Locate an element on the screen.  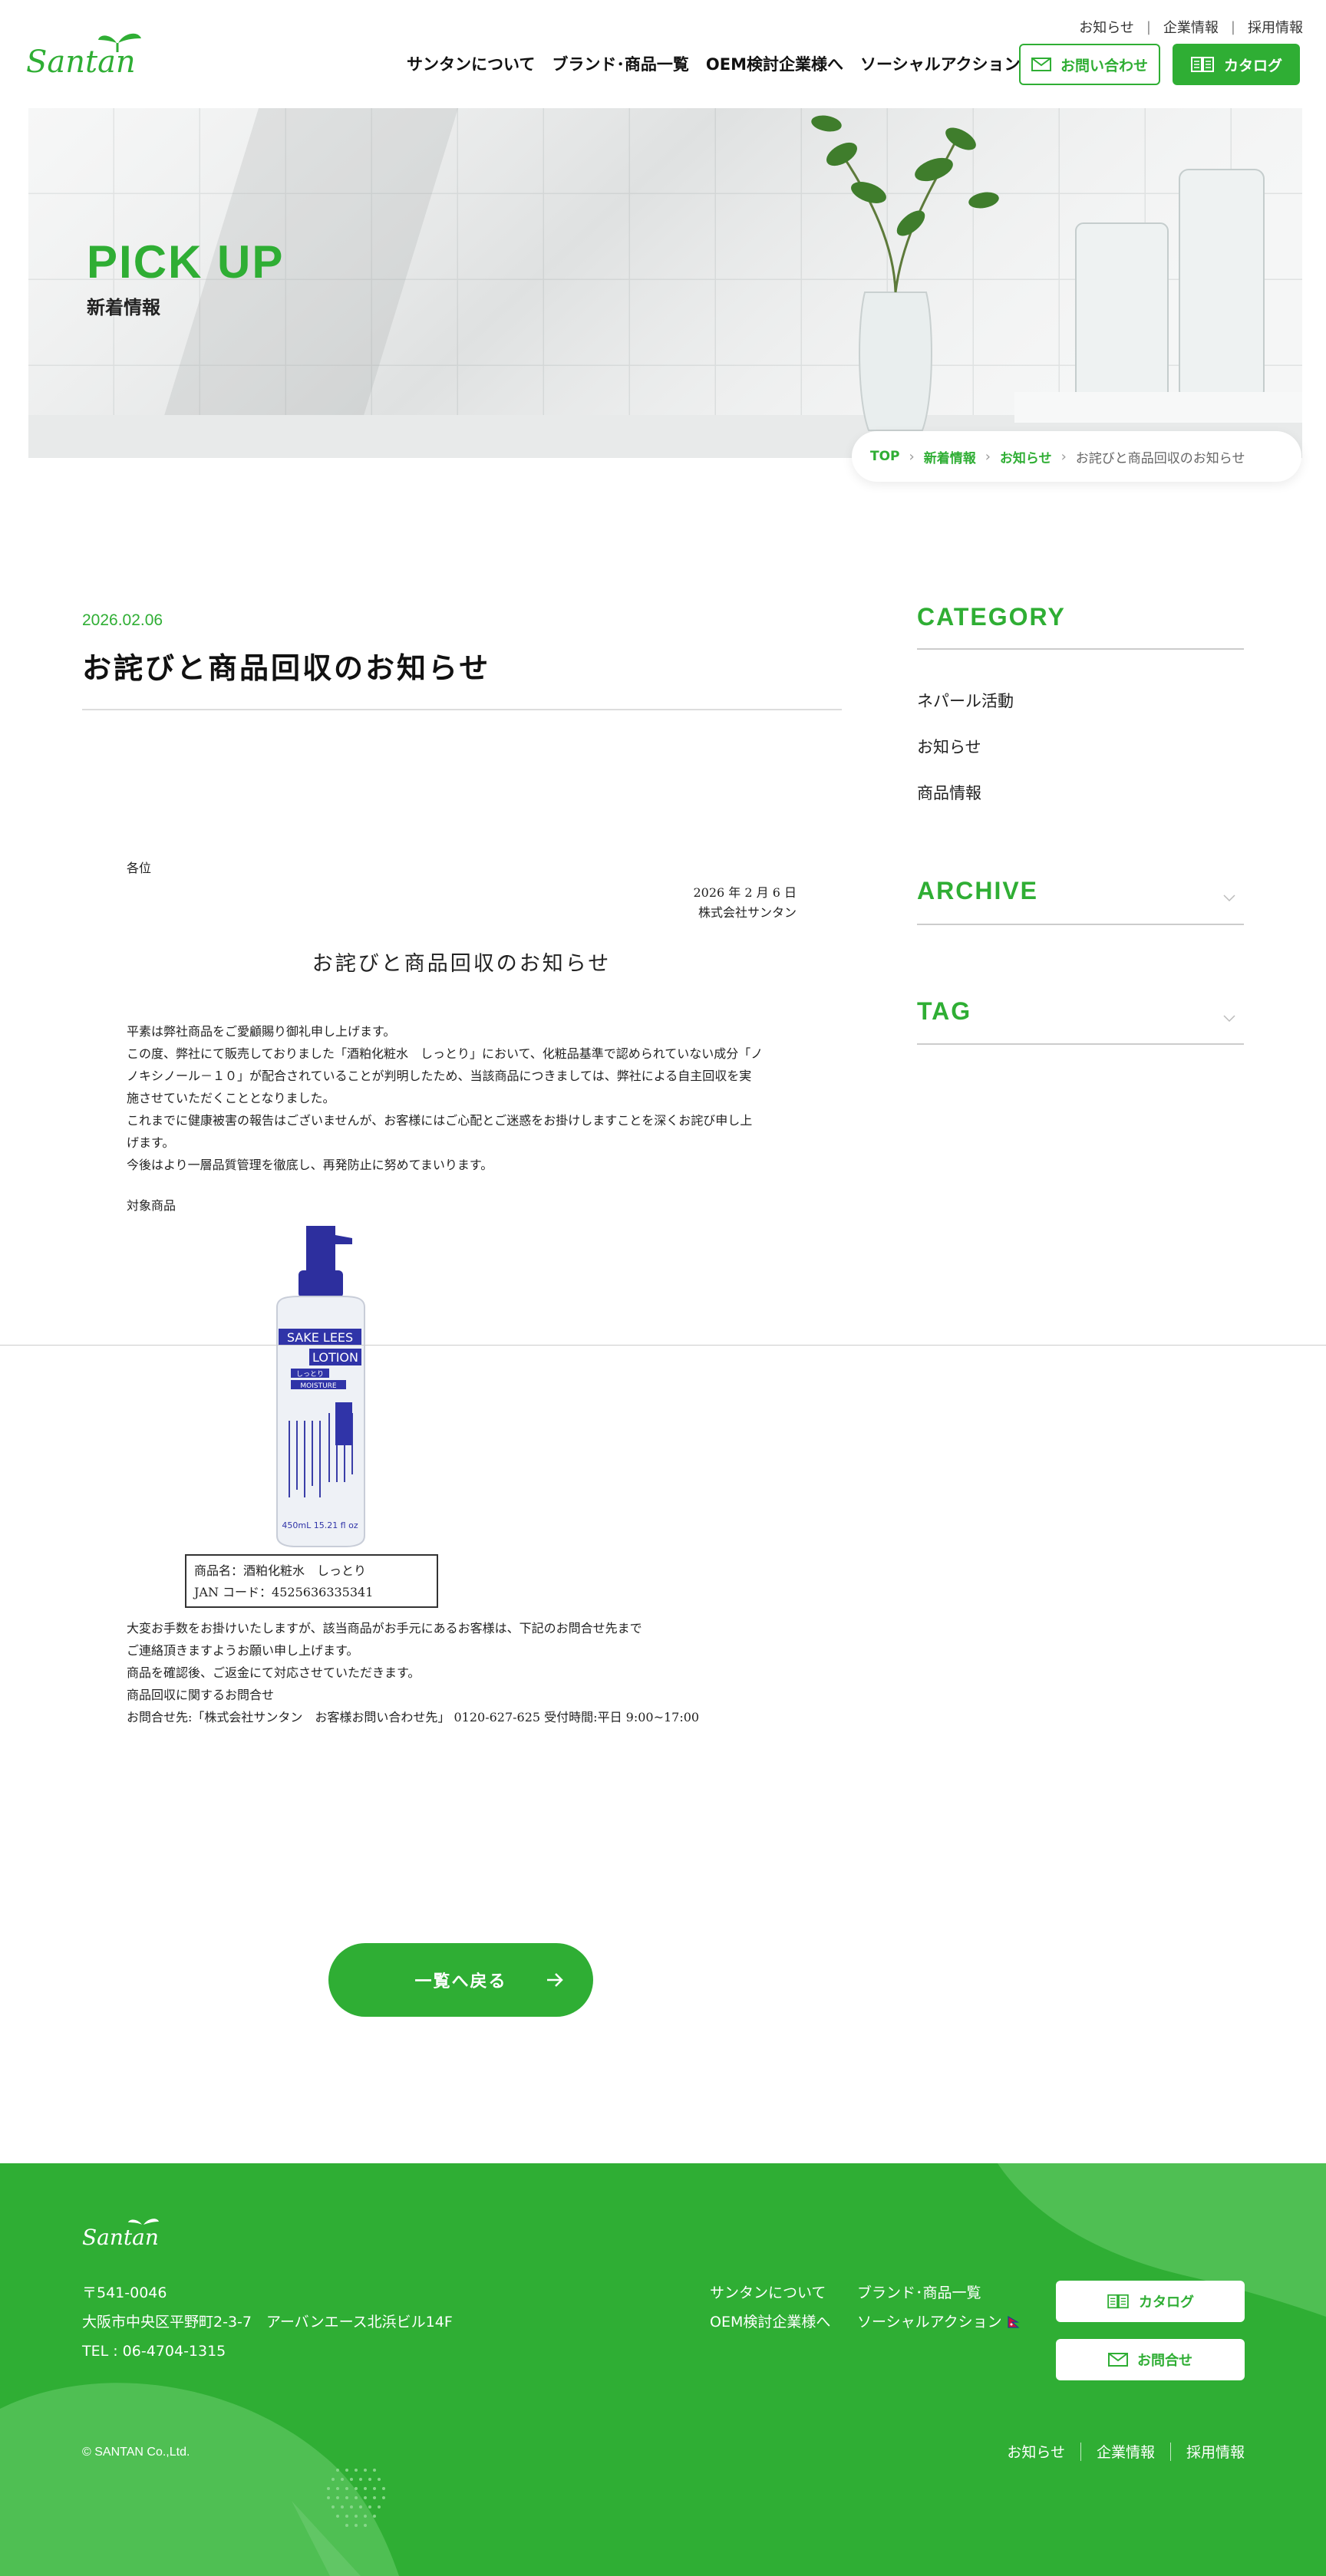
doc-line: 商品を確認後、ご返金にて対応させていただきます。 is located at coordinates (274, 1672).